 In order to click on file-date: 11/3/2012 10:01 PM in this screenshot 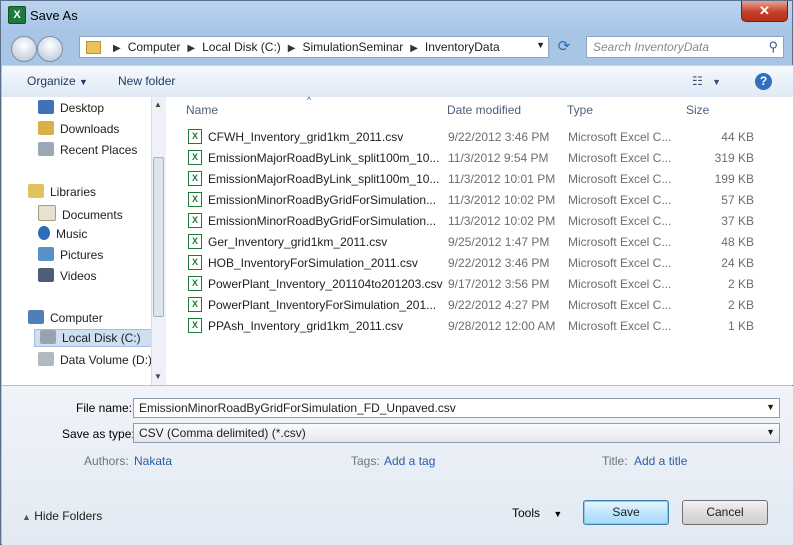, I will do `click(502, 179)`.